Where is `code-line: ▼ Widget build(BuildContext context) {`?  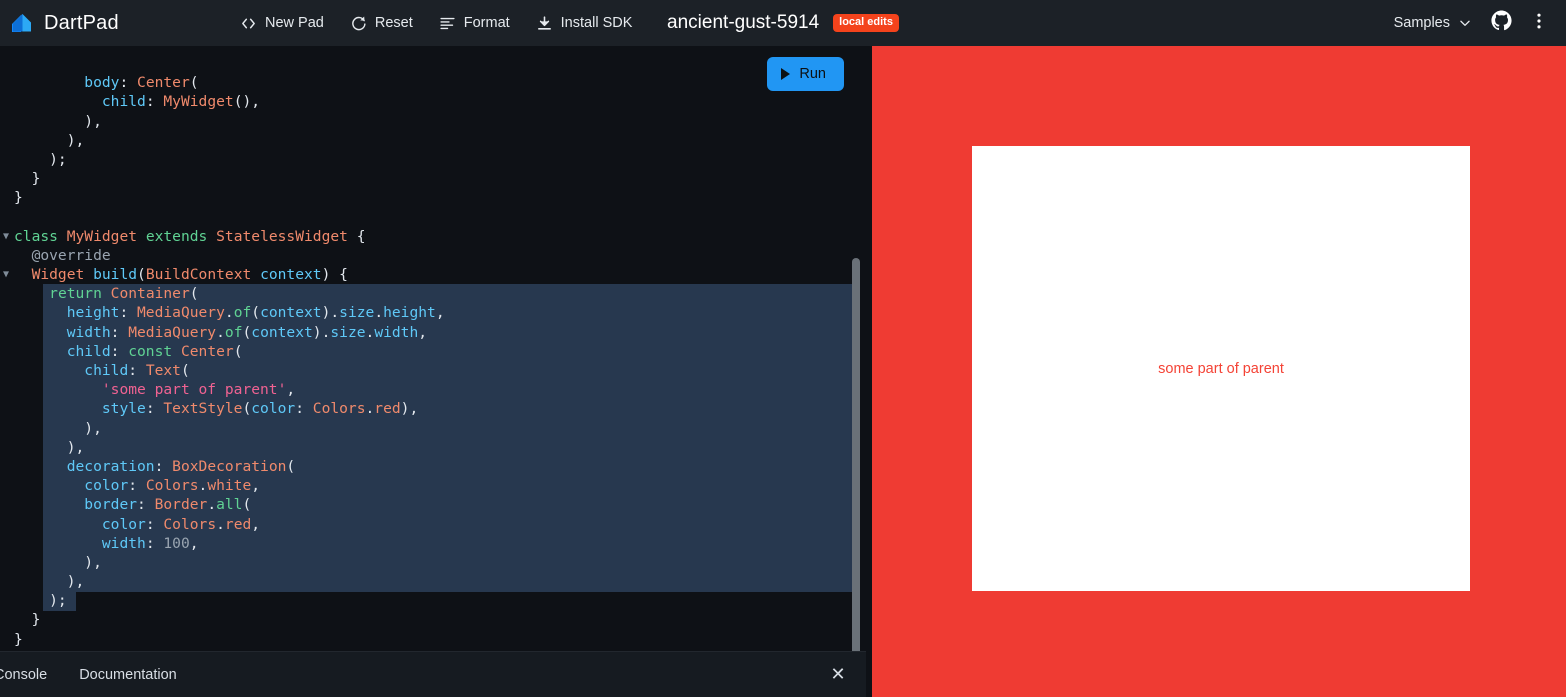 code-line: ▼ Widget build(BuildContext context) { is located at coordinates (433, 274).